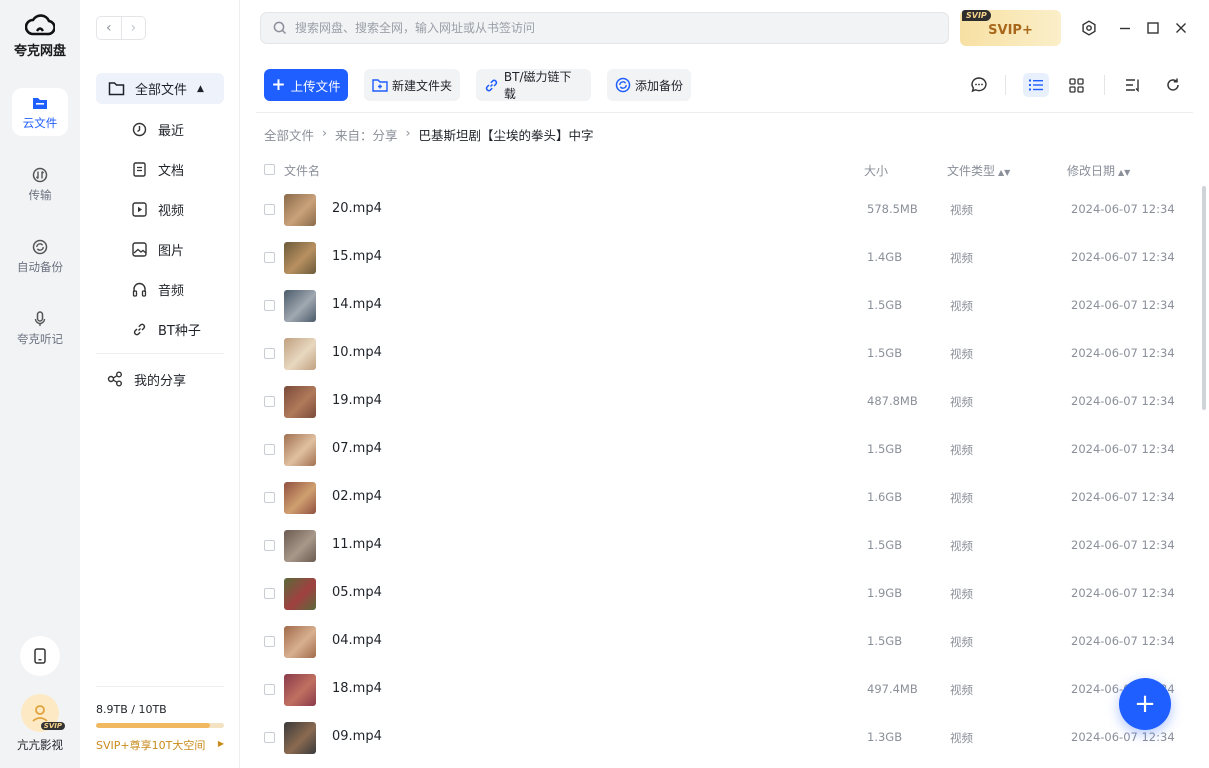  What do you see at coordinates (357, 544) in the screenshot?
I see `file-name: 11.mp4` at bounding box center [357, 544].